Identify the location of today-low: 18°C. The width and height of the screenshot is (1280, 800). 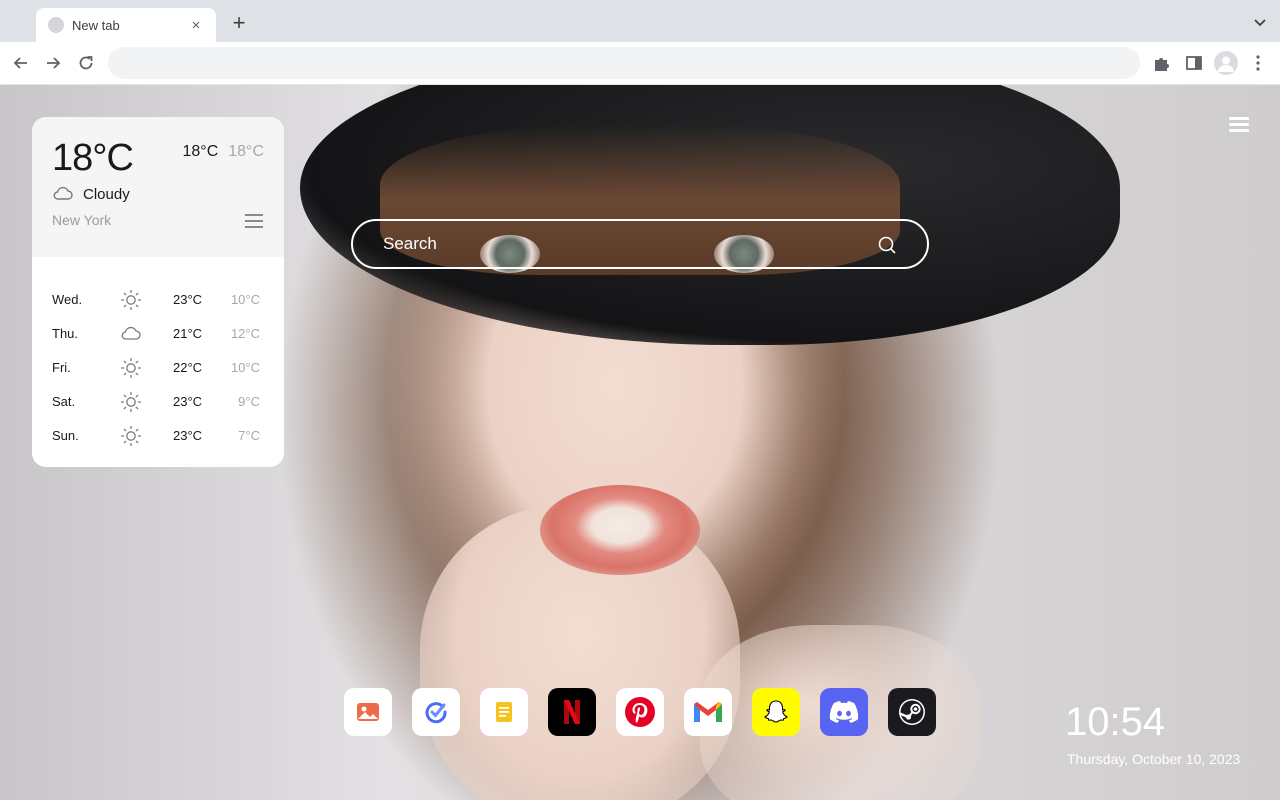
(246, 151).